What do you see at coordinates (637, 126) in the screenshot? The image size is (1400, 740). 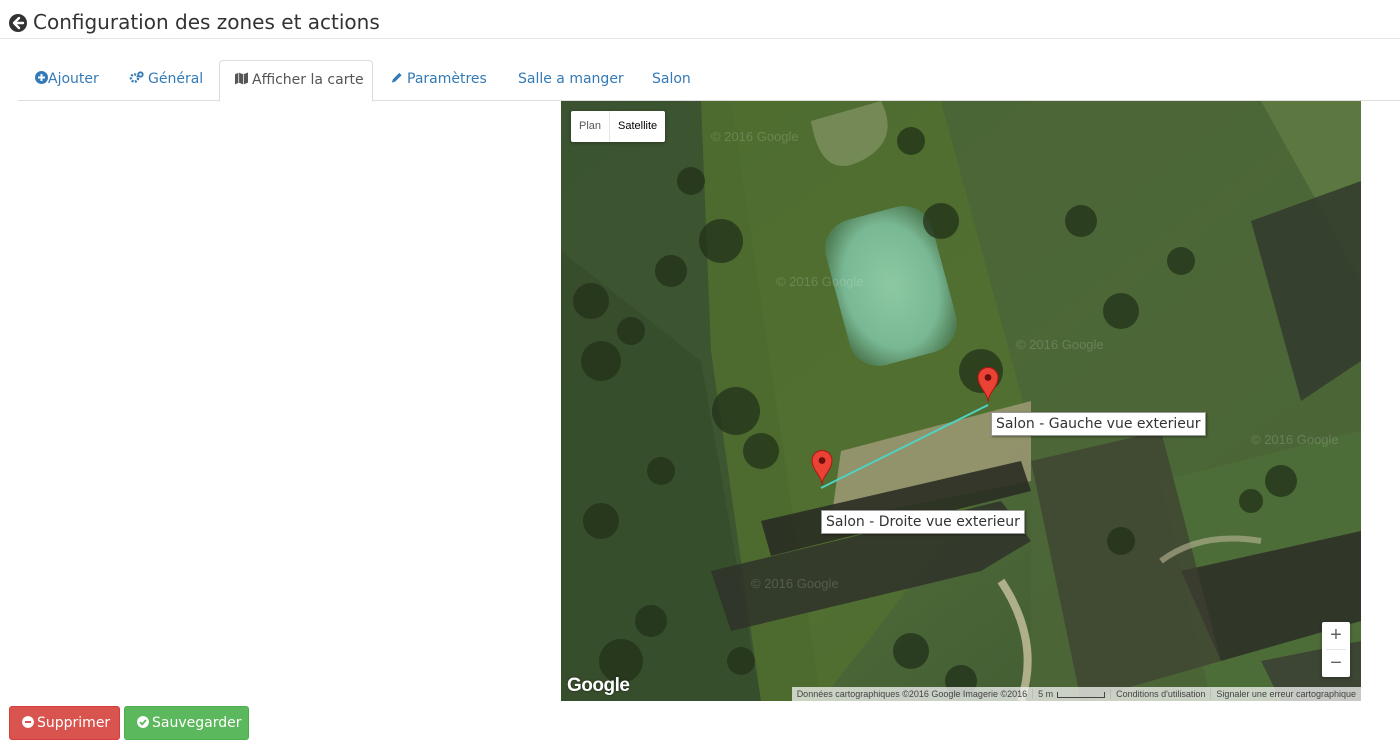 I see `map-type-satellite-button: Satellite` at bounding box center [637, 126].